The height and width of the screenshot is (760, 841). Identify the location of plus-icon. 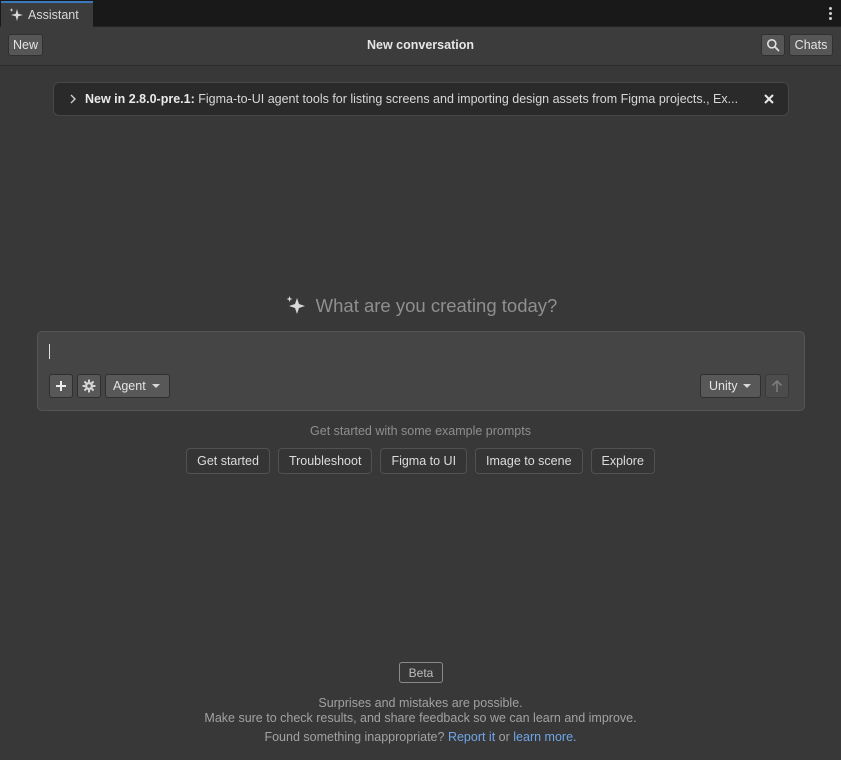
(61, 386).